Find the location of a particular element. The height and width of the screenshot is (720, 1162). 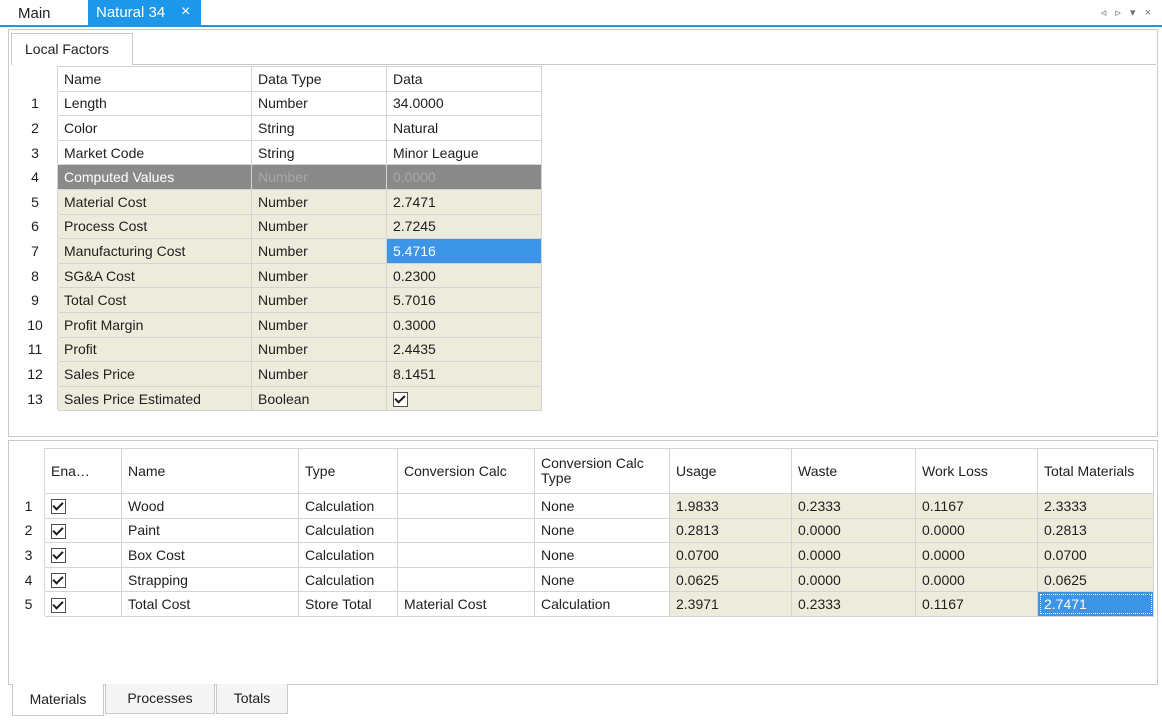

material-total-selected: 2.7471 is located at coordinates (1095, 604).